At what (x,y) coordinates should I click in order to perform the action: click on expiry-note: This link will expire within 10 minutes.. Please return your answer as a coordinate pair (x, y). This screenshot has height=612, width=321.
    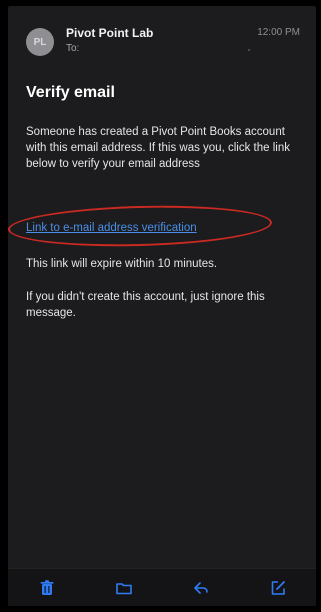
    Looking at the image, I should click on (122, 264).